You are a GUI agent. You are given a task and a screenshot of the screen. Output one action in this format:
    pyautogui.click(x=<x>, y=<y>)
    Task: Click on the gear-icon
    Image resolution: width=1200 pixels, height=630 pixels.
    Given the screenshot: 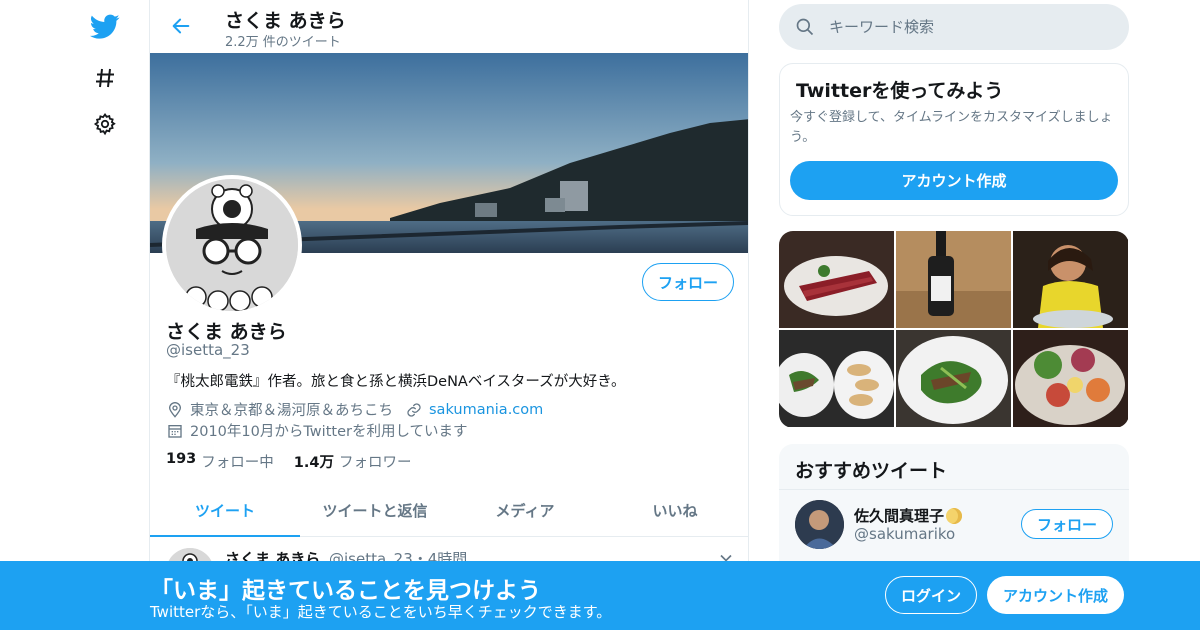 What is the action you would take?
    pyautogui.click(x=105, y=124)
    